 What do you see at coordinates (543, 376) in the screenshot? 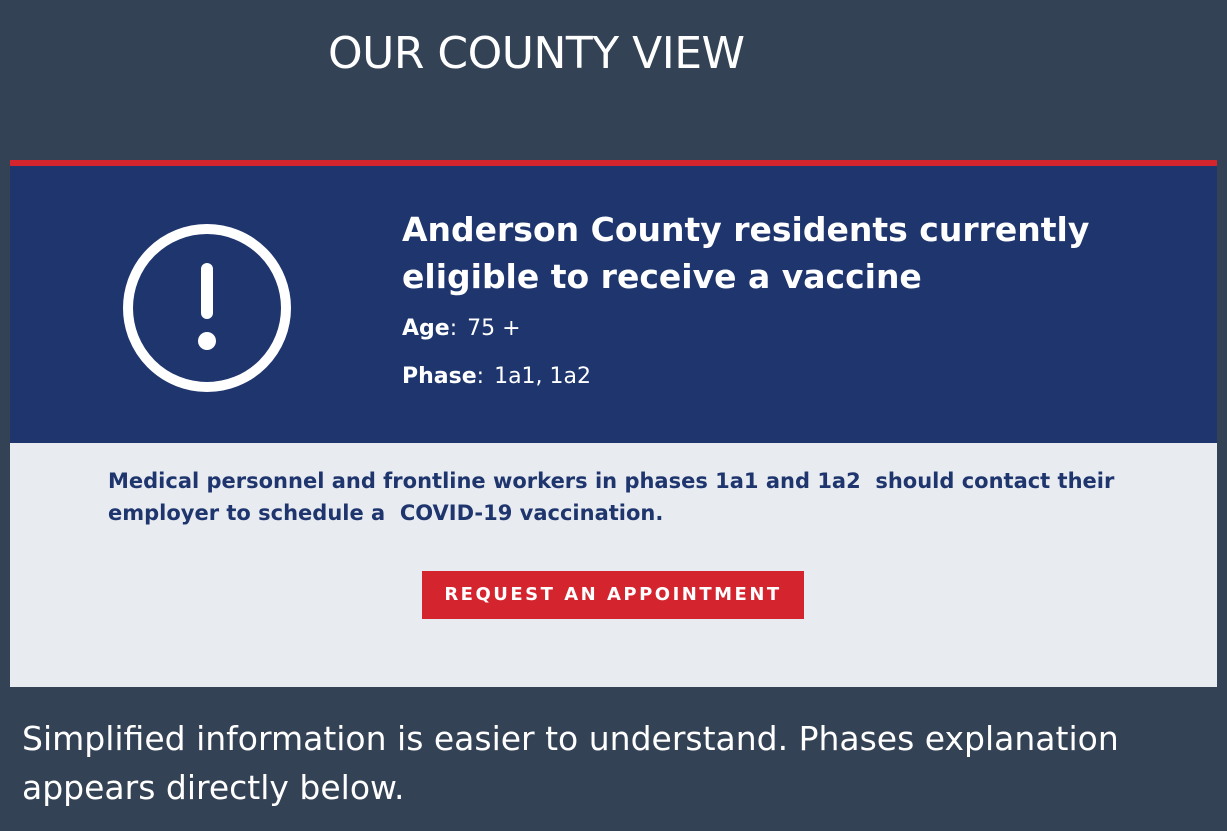
I see `phase-value: 1a1, 1a2` at bounding box center [543, 376].